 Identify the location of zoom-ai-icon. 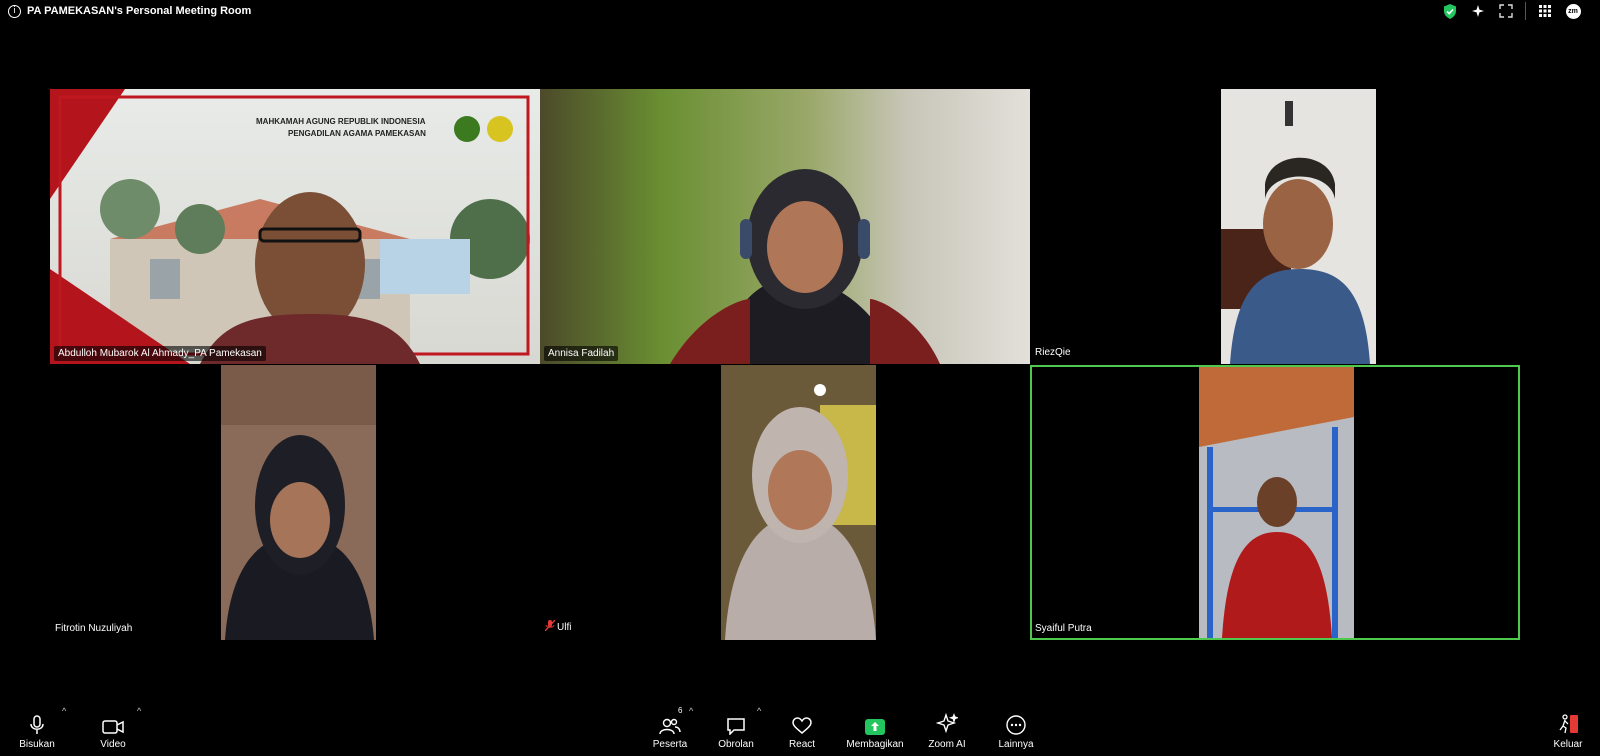
(947, 723).